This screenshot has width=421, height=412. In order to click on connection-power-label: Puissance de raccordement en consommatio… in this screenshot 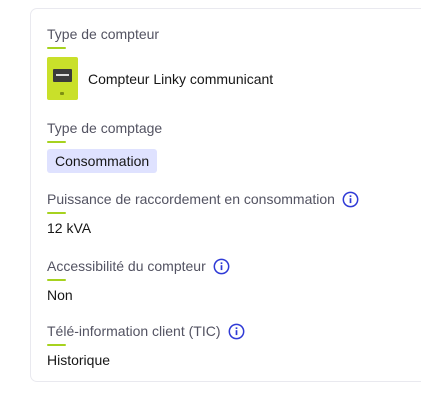, I will do `click(191, 199)`.